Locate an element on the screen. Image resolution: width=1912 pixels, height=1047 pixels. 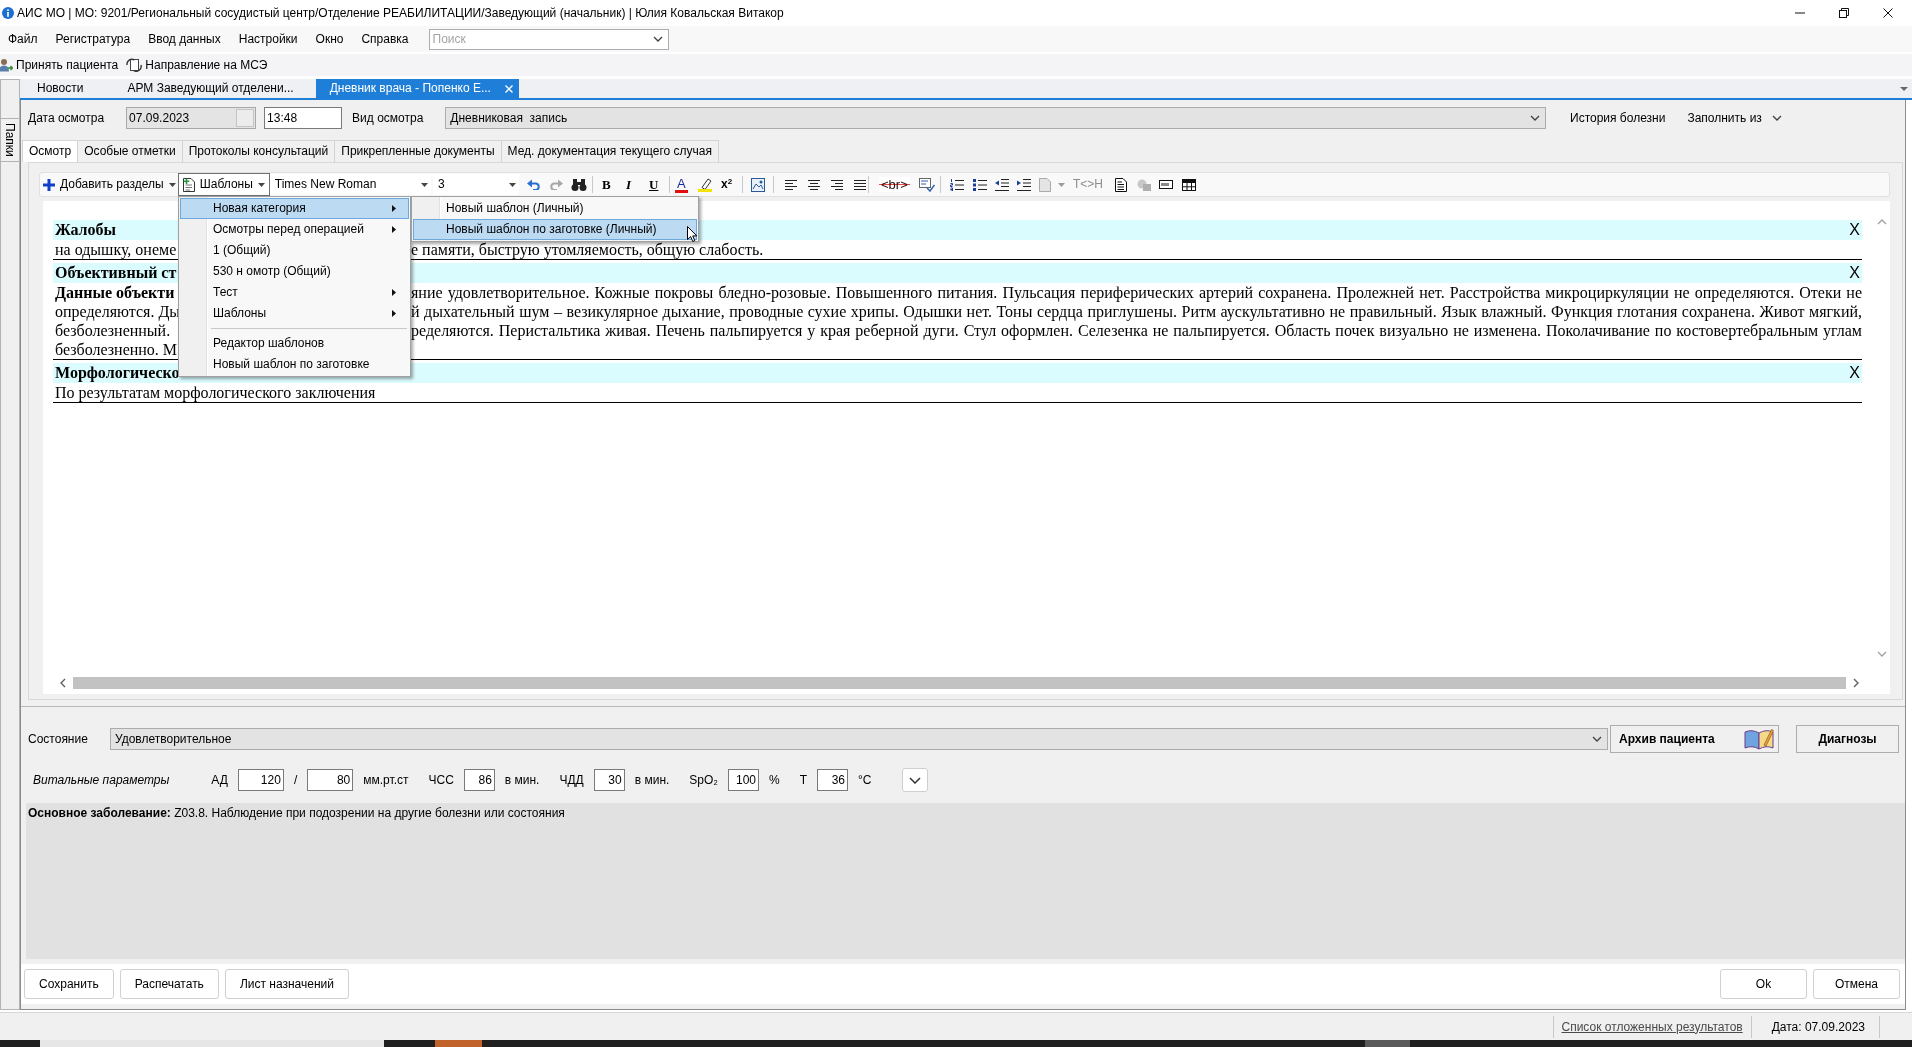
menu-item: Новый шаблон по заготовке is located at coordinates (294, 364).